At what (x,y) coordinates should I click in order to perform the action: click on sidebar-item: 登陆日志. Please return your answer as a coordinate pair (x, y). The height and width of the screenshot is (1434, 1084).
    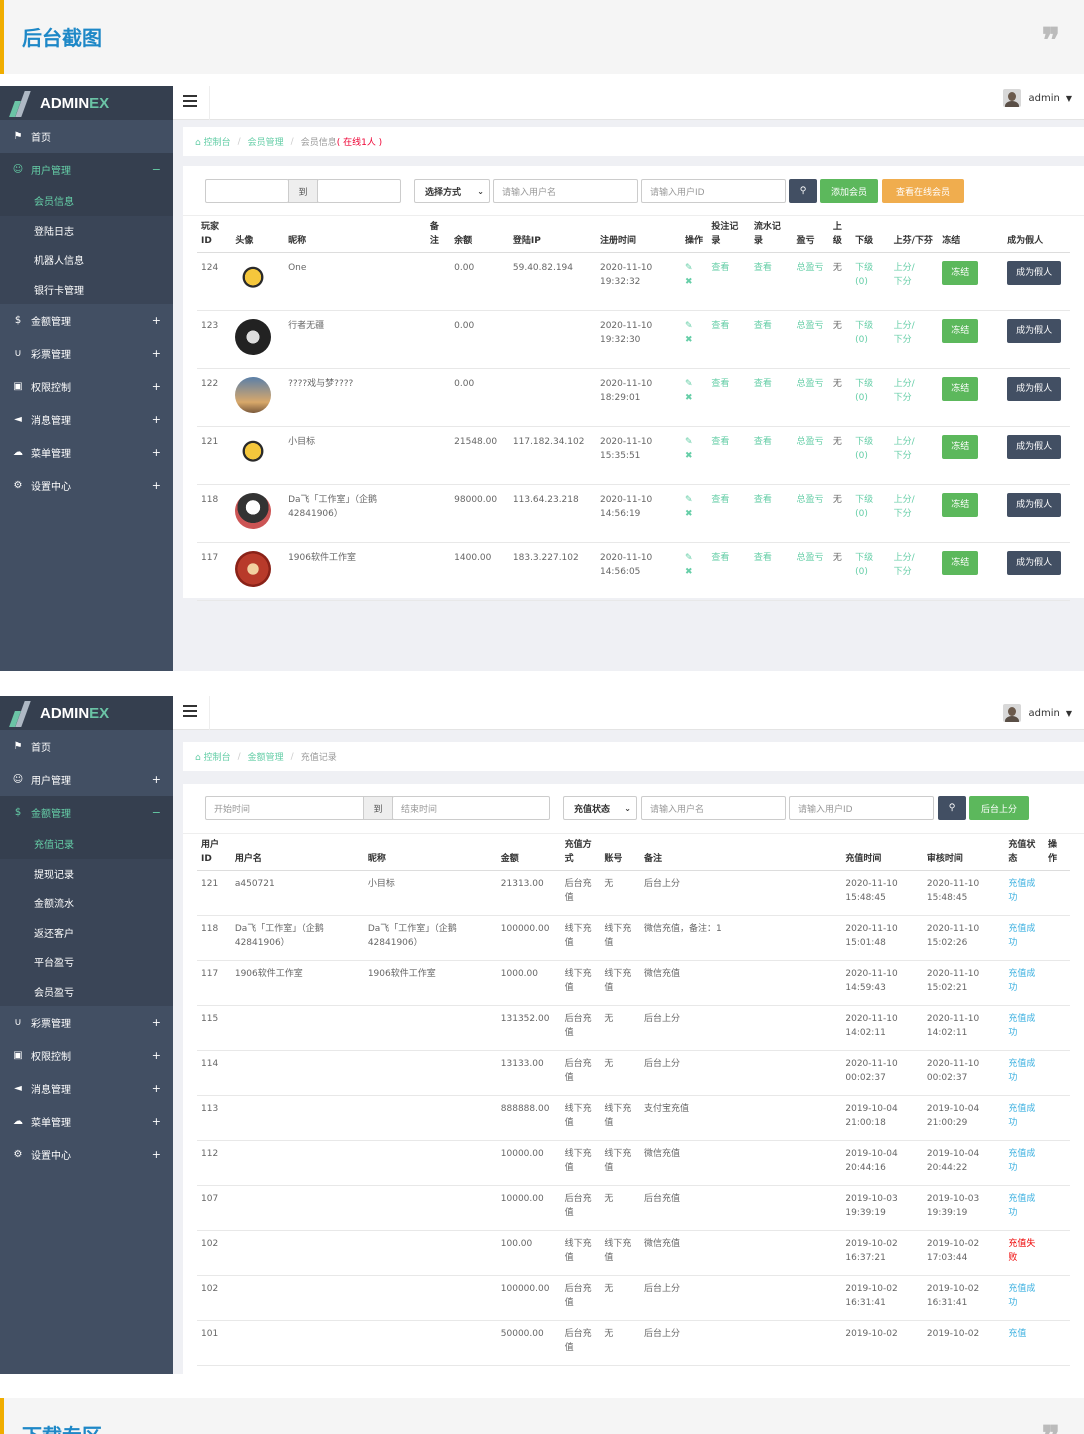
    Looking at the image, I should click on (86, 230).